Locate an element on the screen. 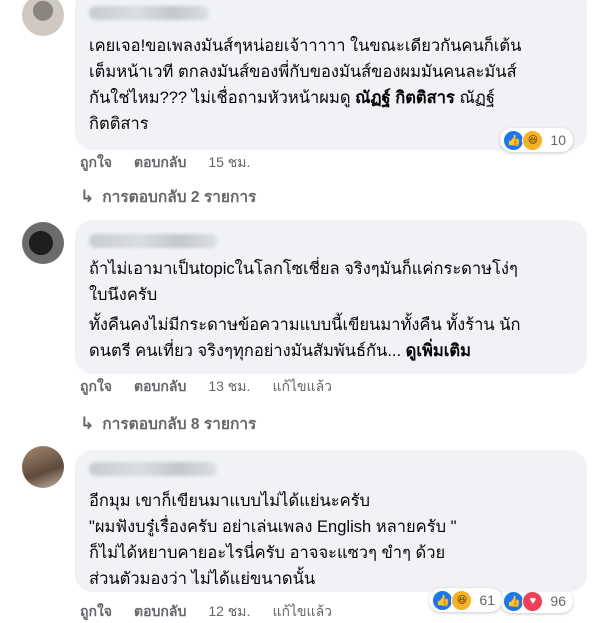 The image size is (600, 623). reaction-count: 10 is located at coordinates (558, 140).